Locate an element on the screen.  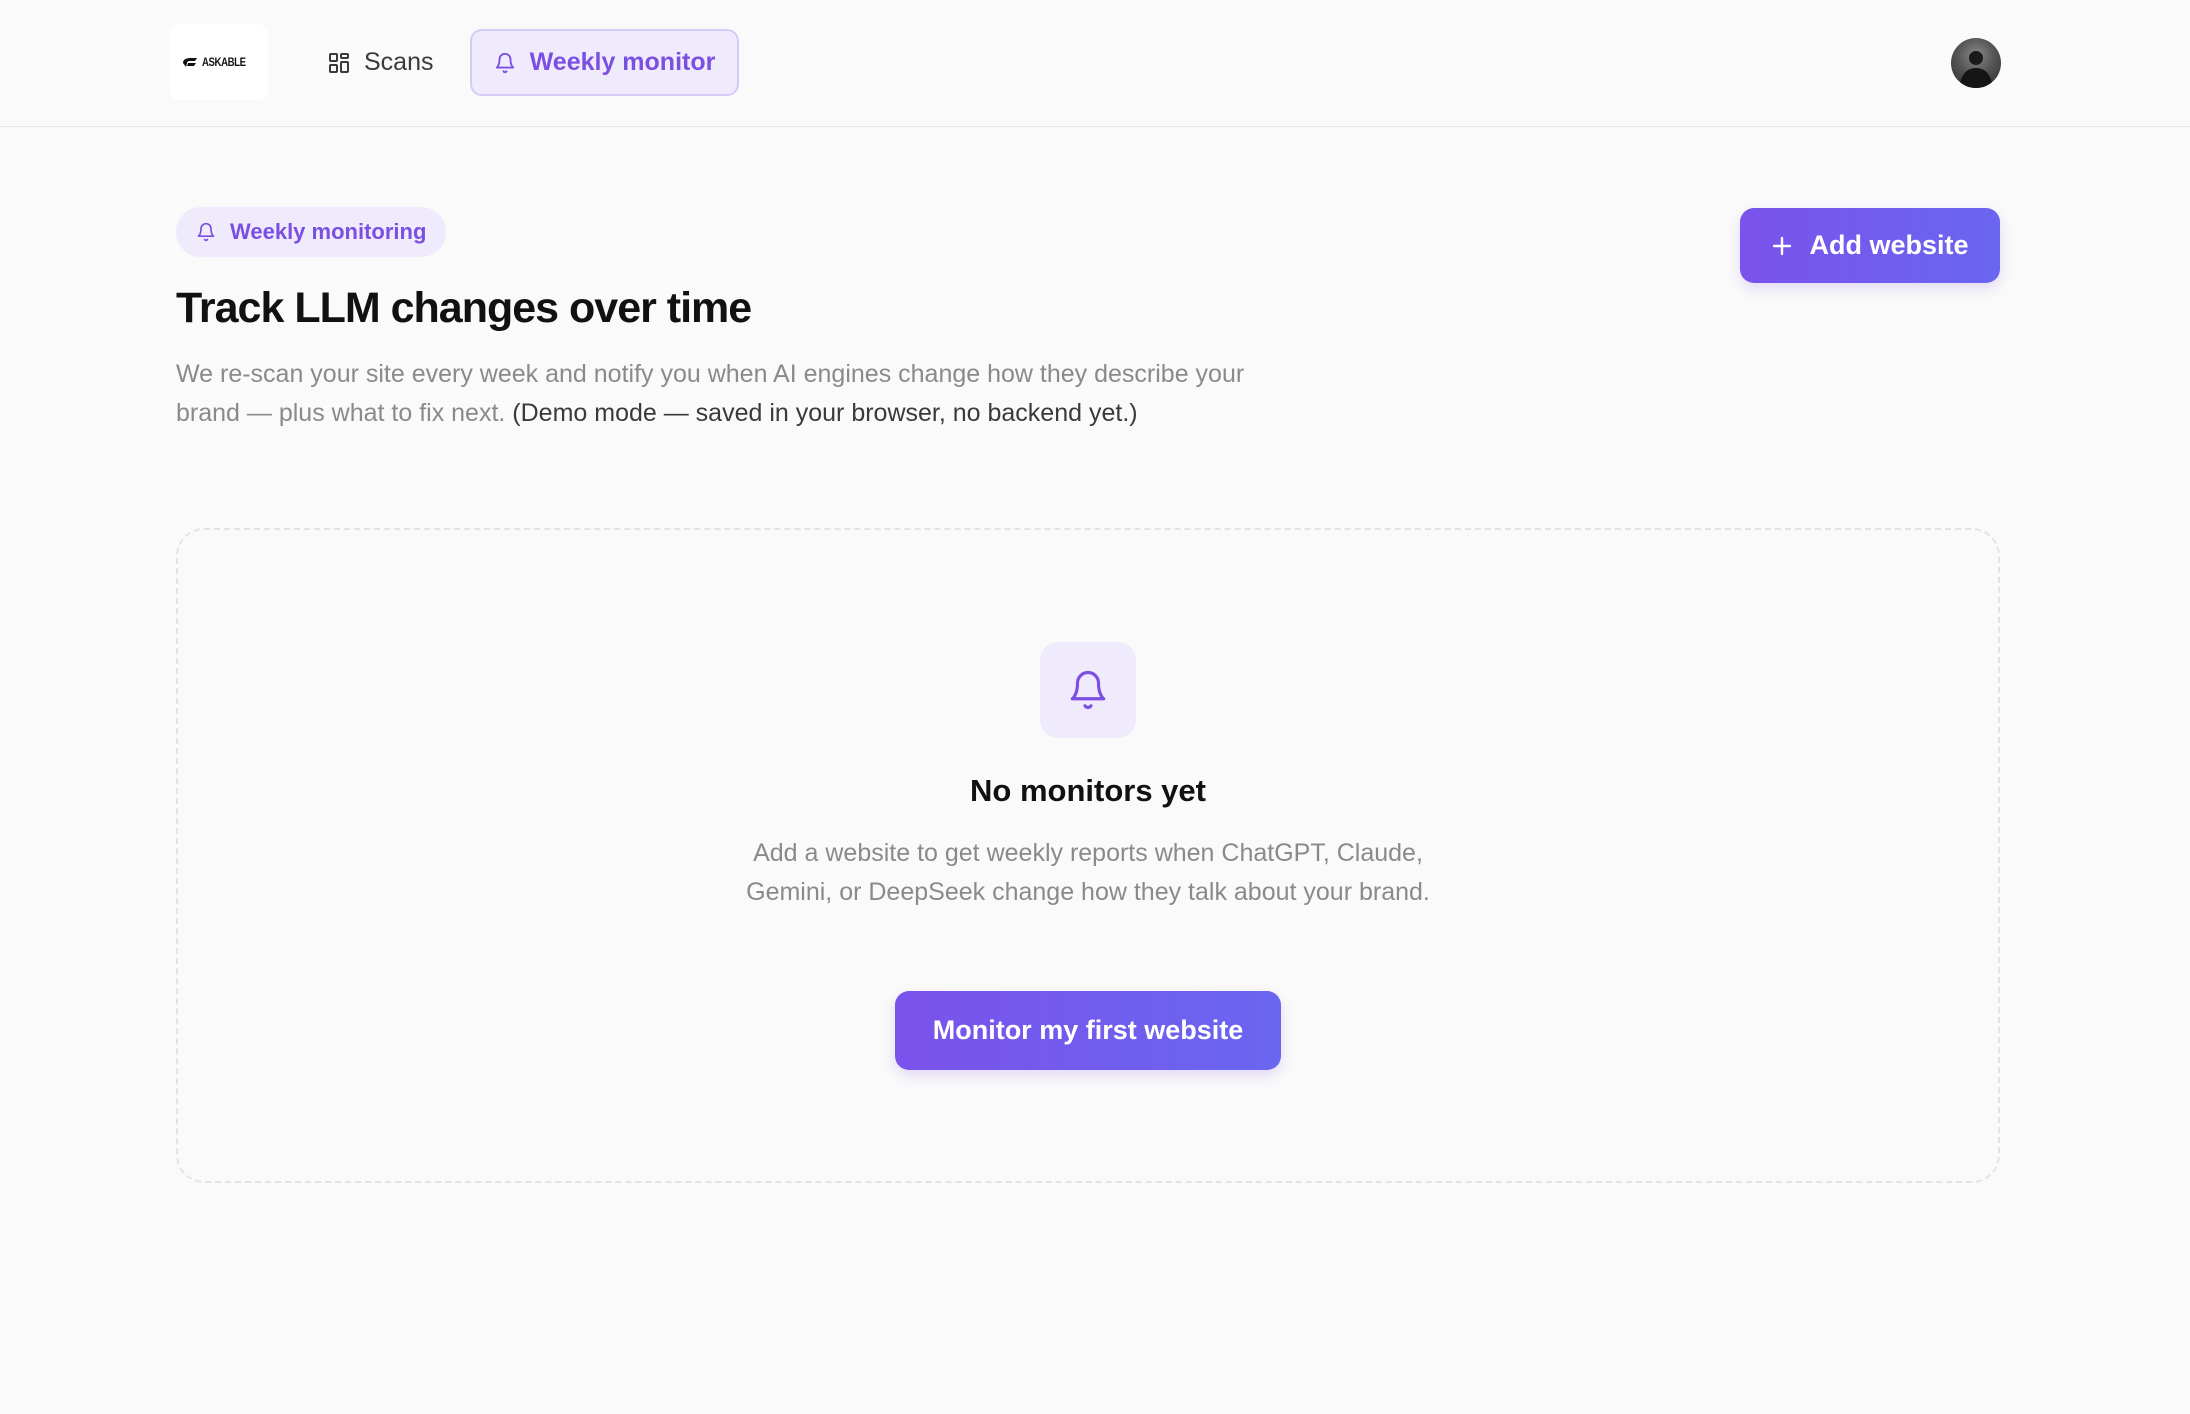
nav-weekly-monitor: Weekly monitor is located at coordinates (604, 62).